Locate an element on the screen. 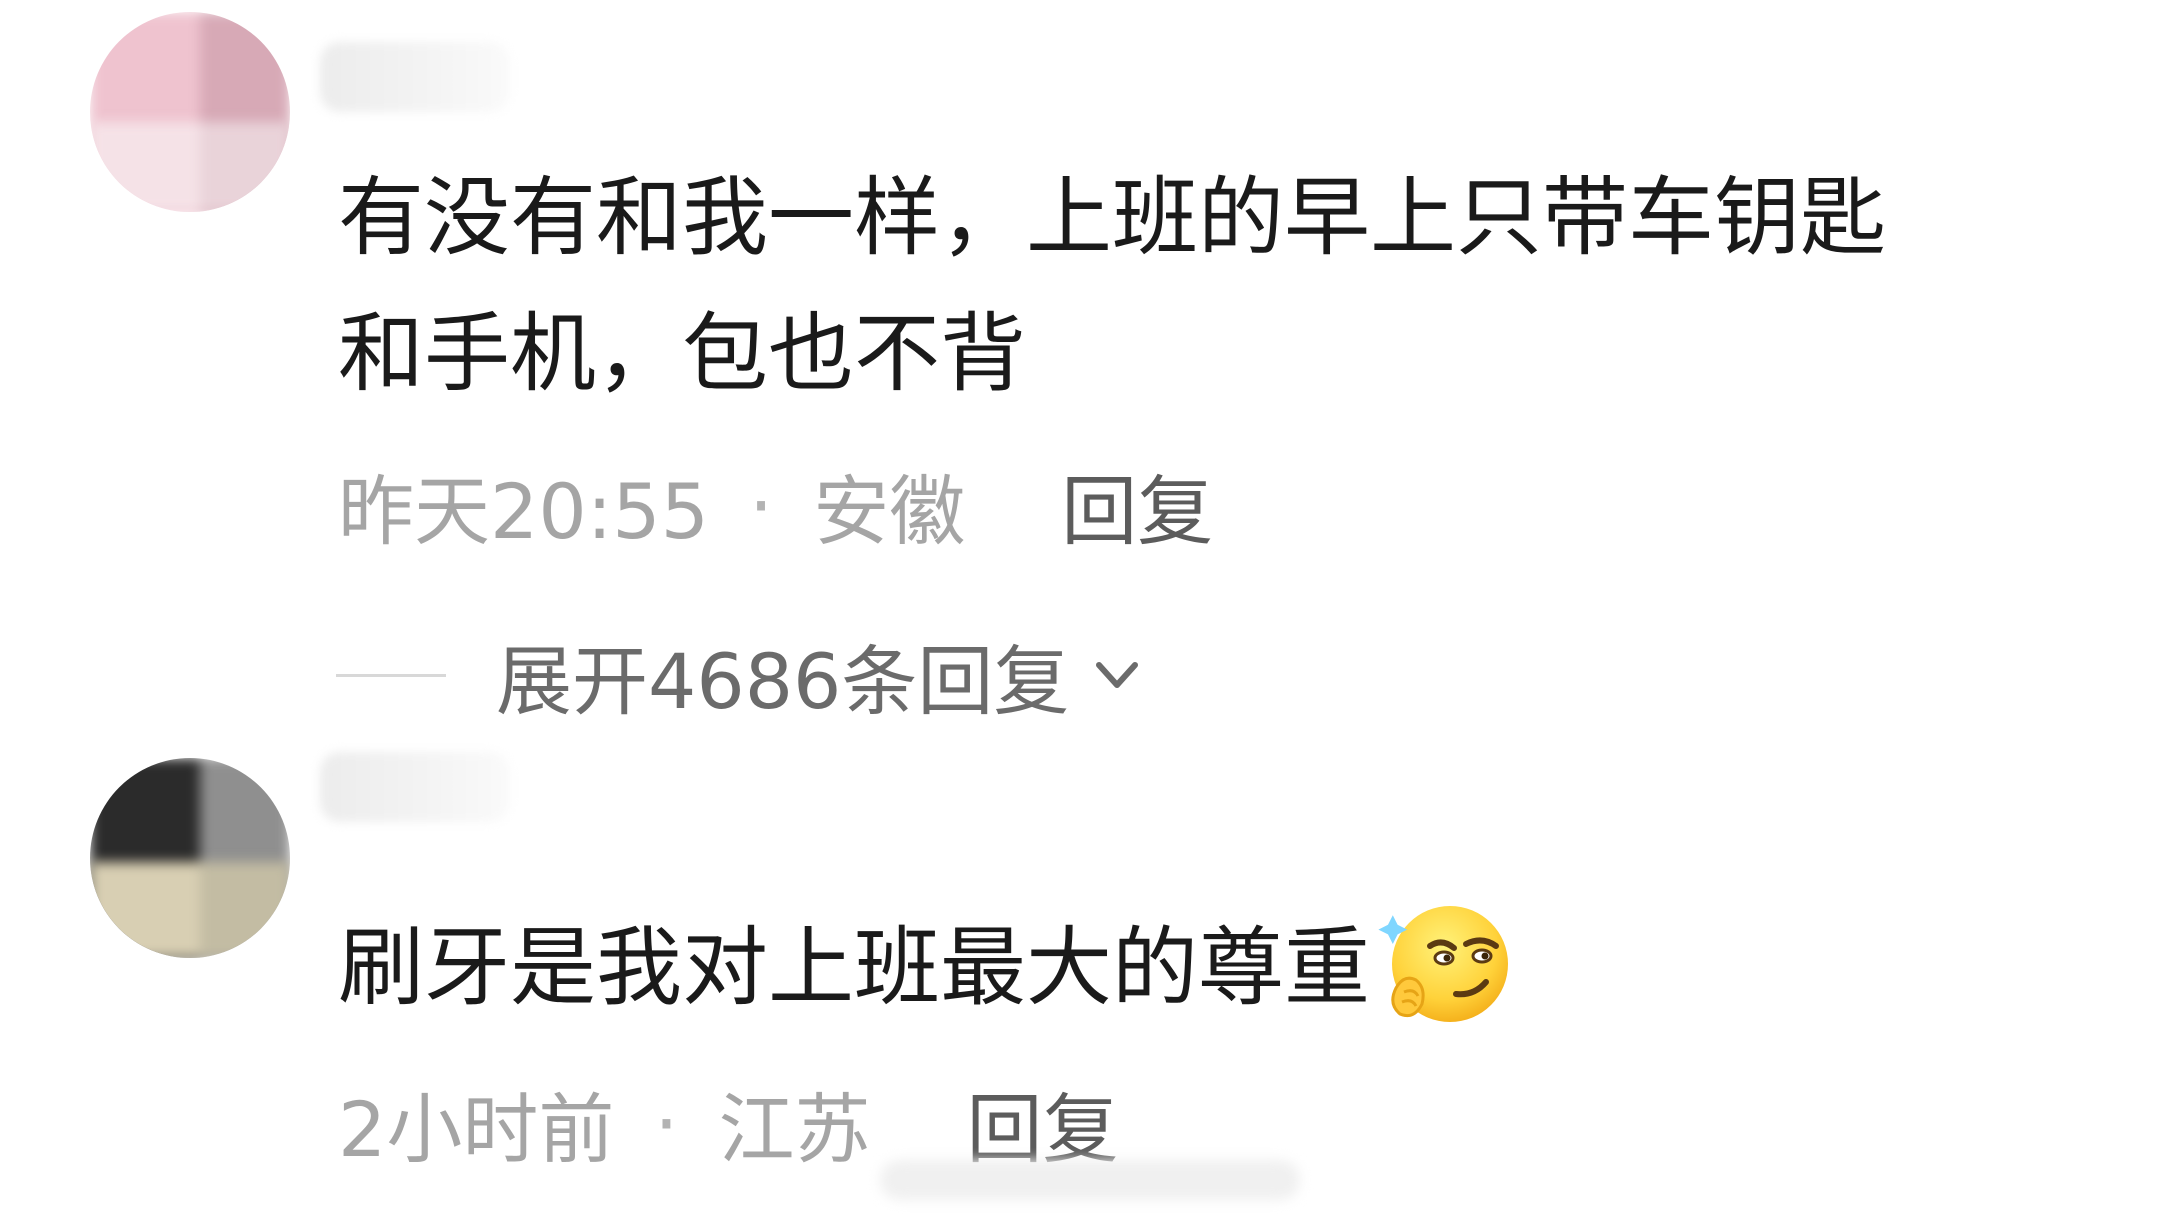 This screenshot has height=1215, width=2160. comment-text: 刷牙是我对上班最大的尊重 is located at coordinates (926, 972).